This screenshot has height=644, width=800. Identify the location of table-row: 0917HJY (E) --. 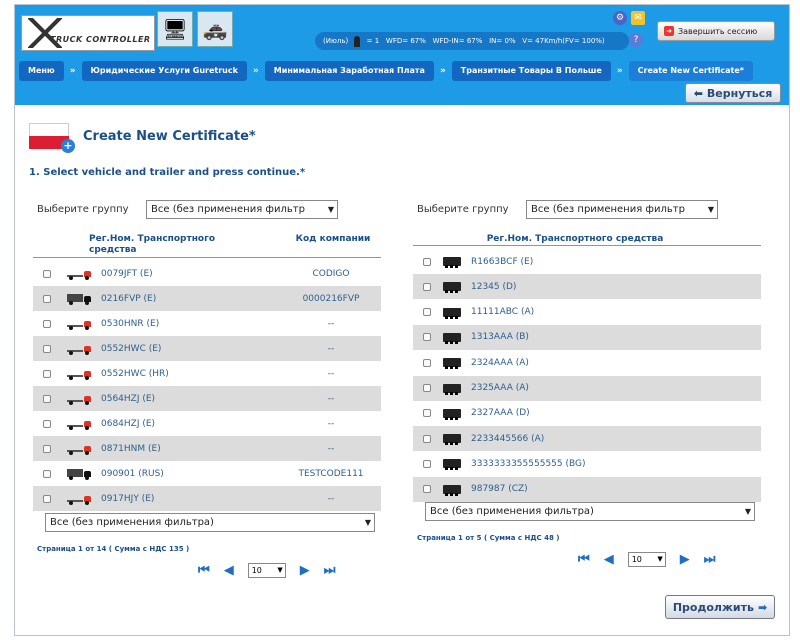
(207, 498).